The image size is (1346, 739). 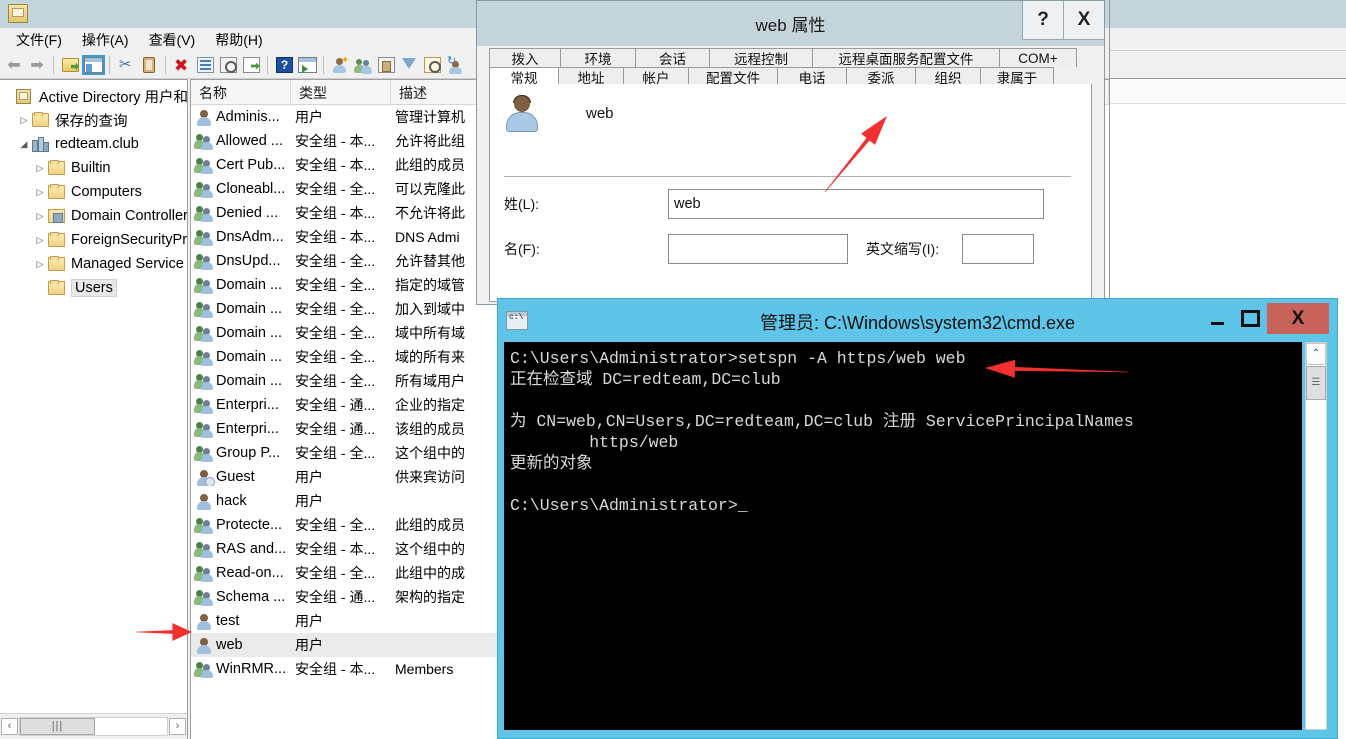 What do you see at coordinates (1316, 536) in the screenshot?
I see `console-vertical-scrollbar: ⌃ ☰` at bounding box center [1316, 536].